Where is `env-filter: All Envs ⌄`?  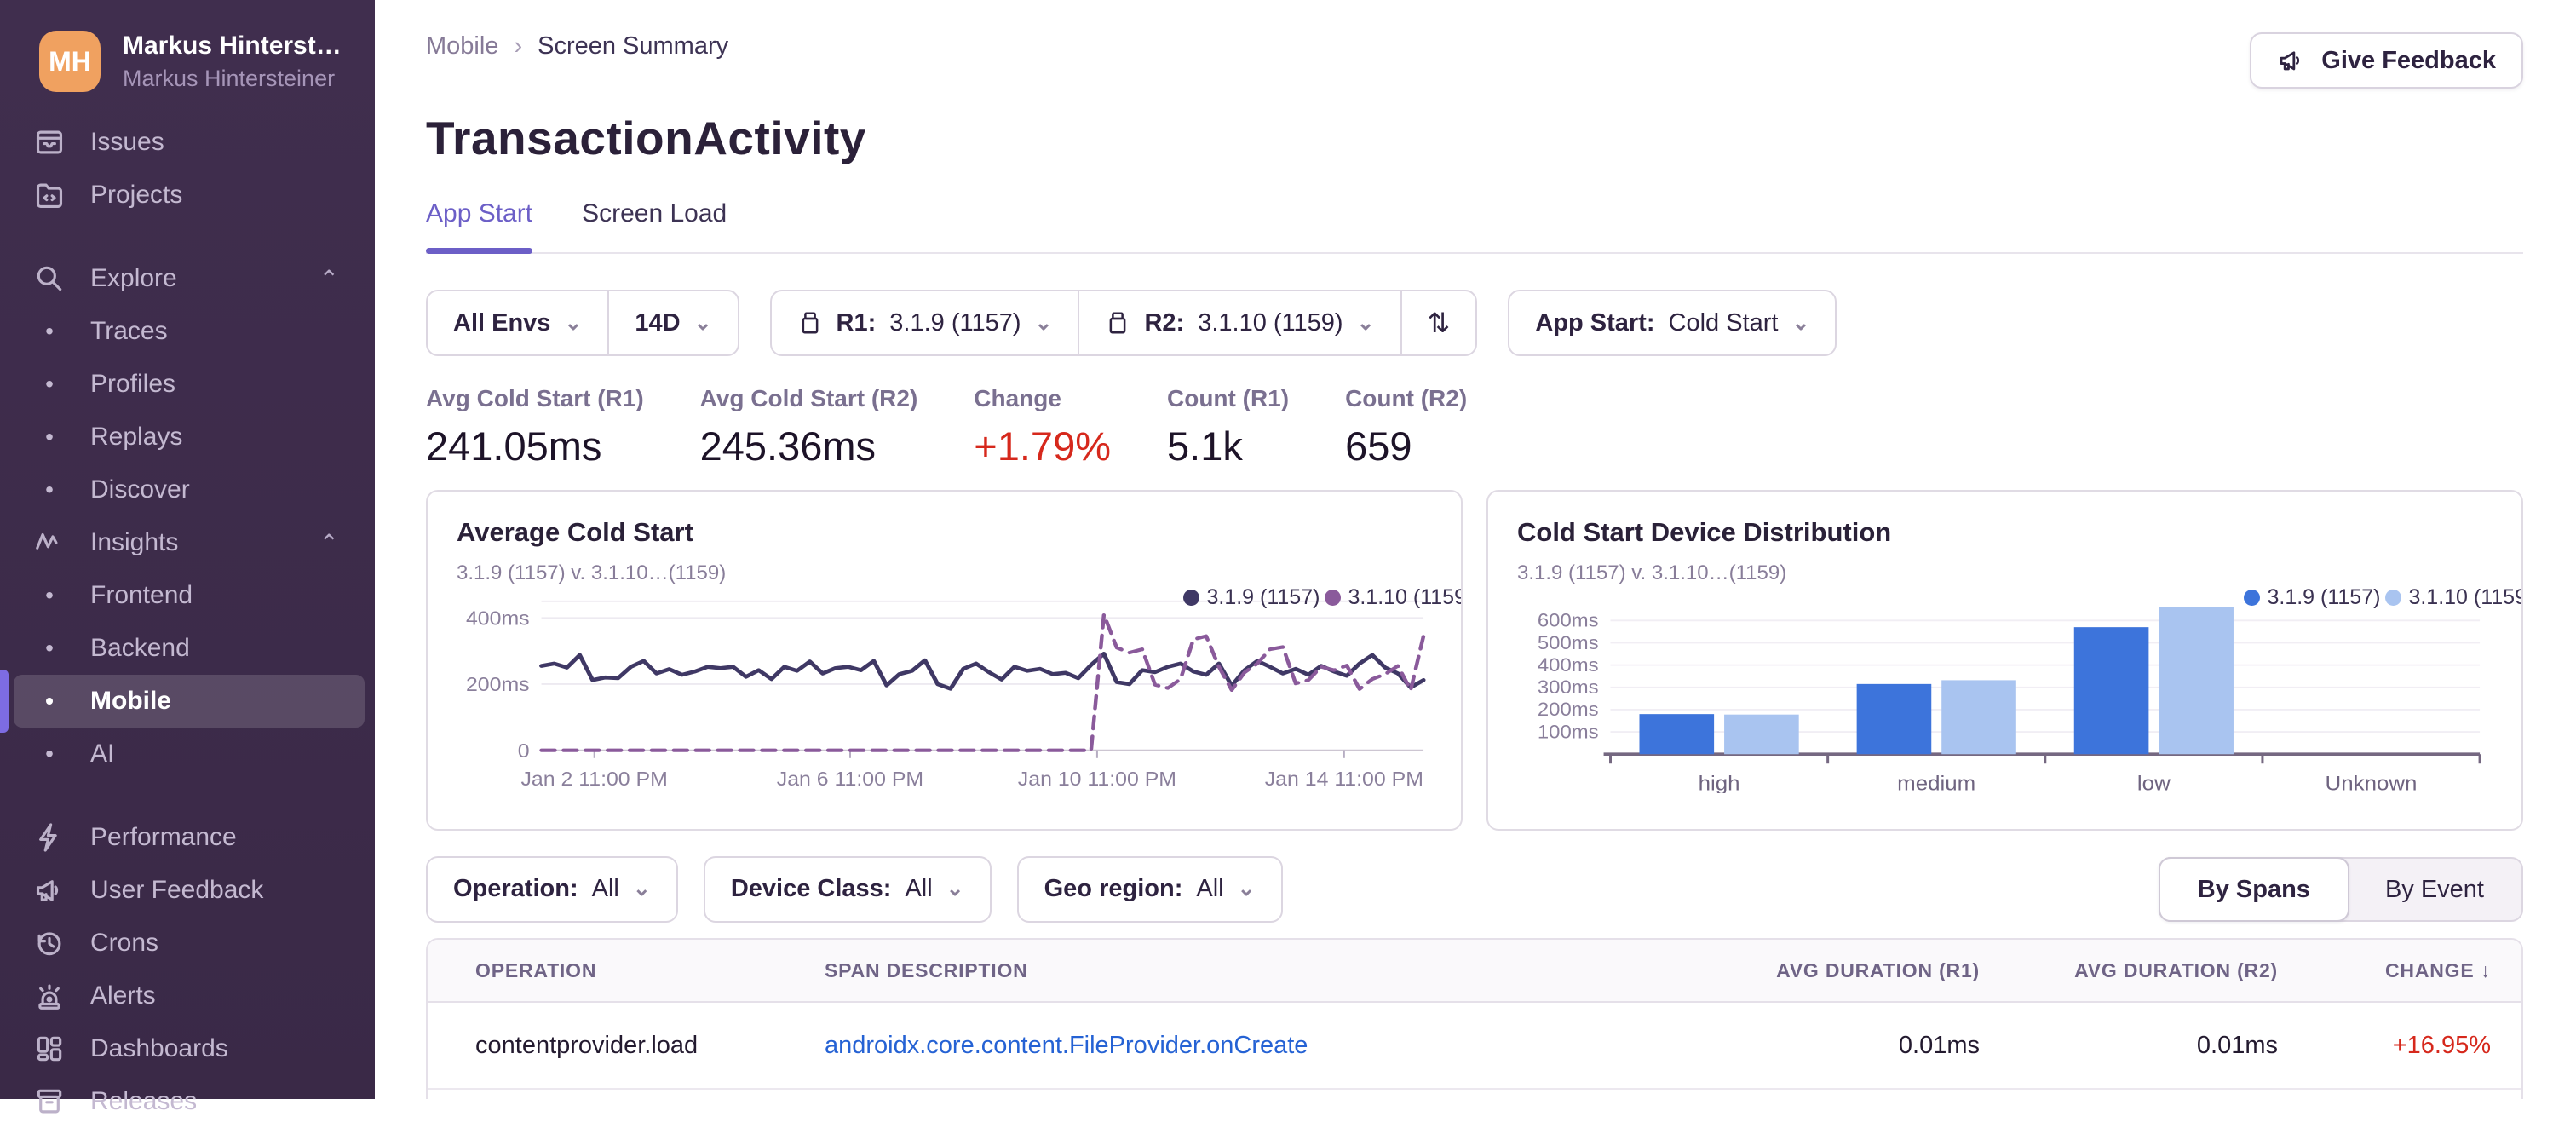 env-filter: All Envs ⌄ is located at coordinates (517, 322).